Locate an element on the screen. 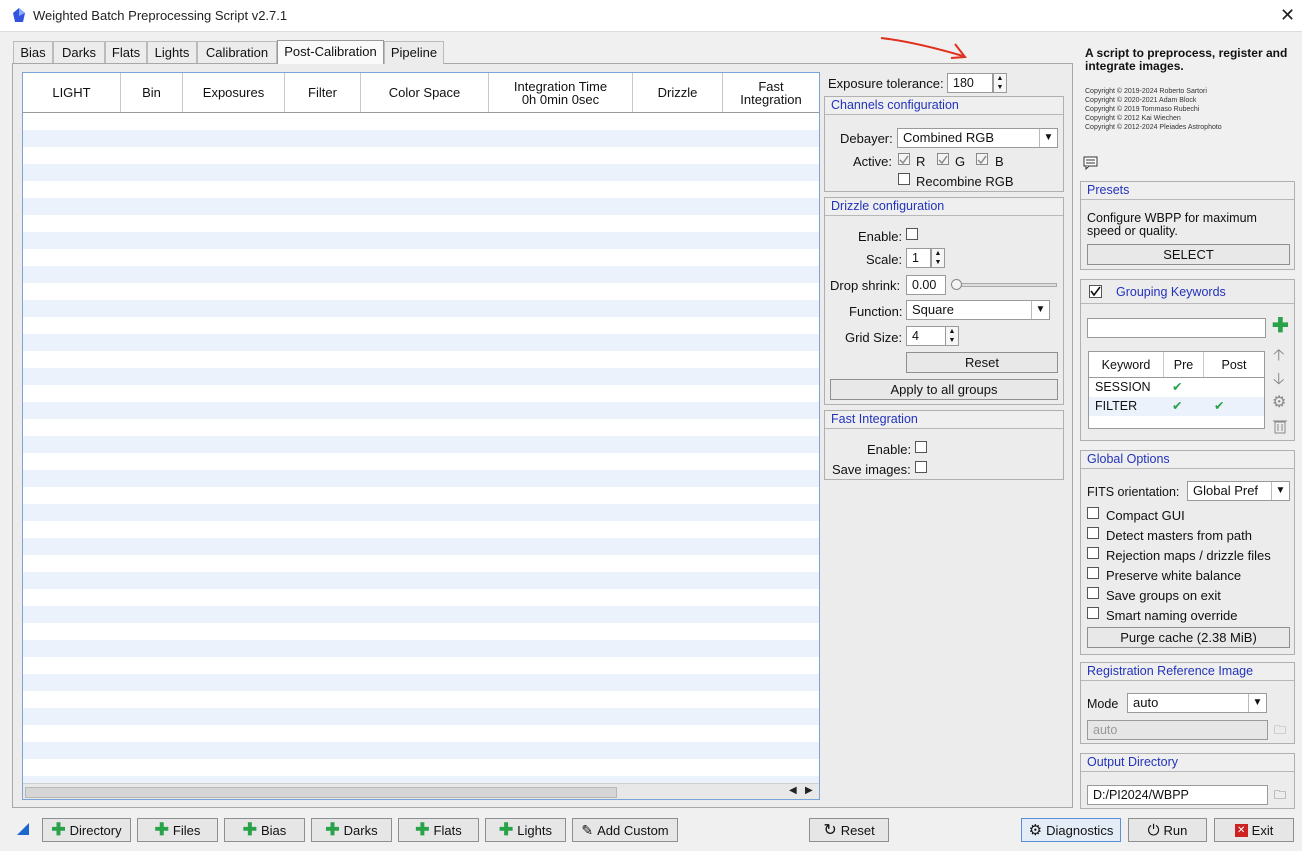 This screenshot has height=851, width=1302. drop-shrink-slider is located at coordinates (1006, 285).